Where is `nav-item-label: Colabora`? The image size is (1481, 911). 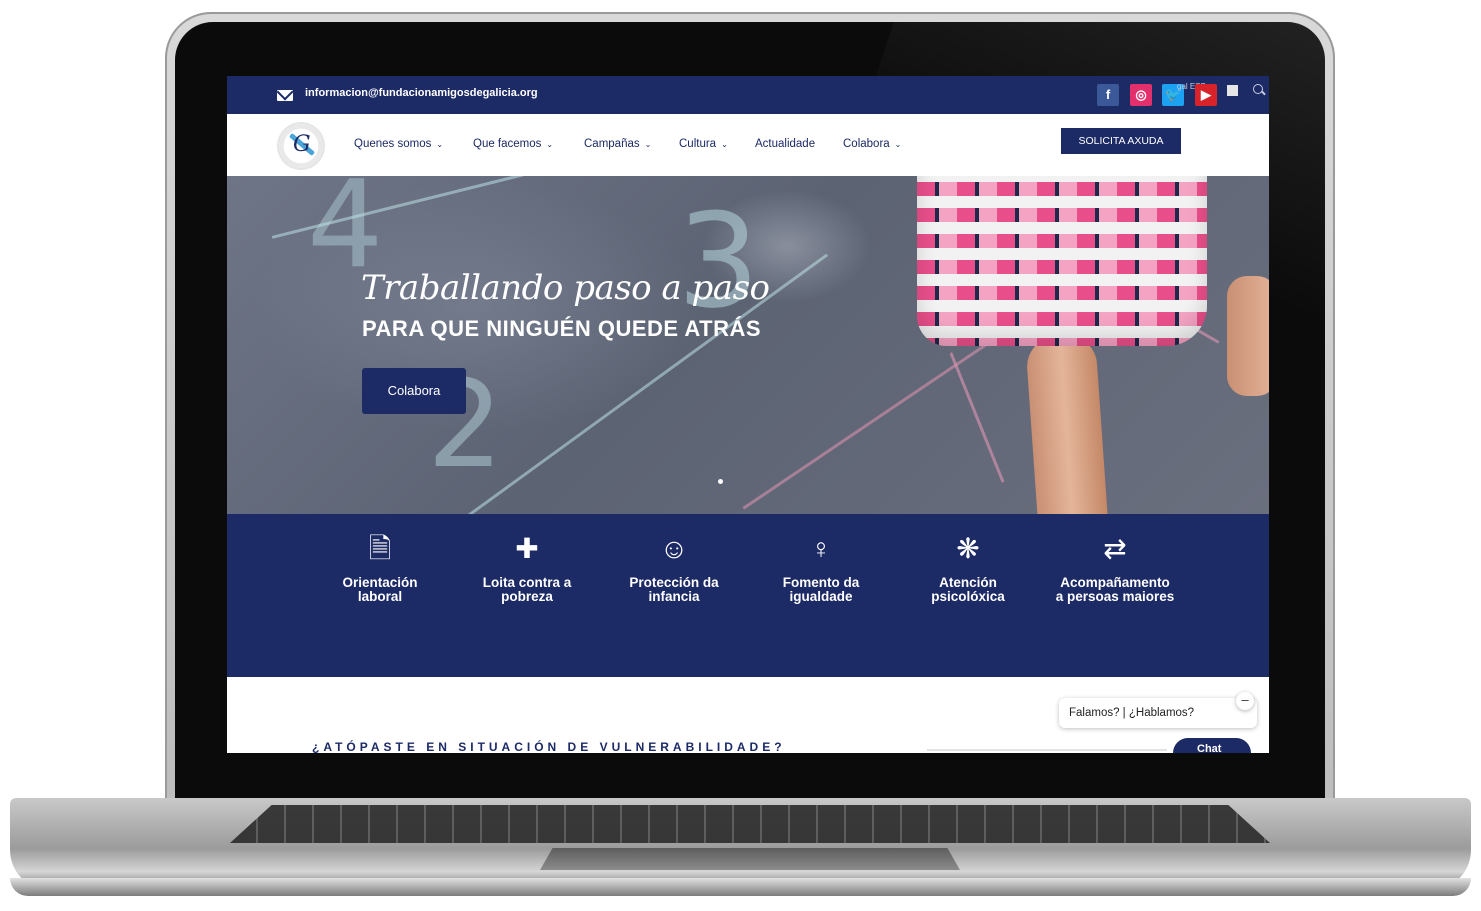 nav-item-label: Colabora is located at coordinates (866, 144).